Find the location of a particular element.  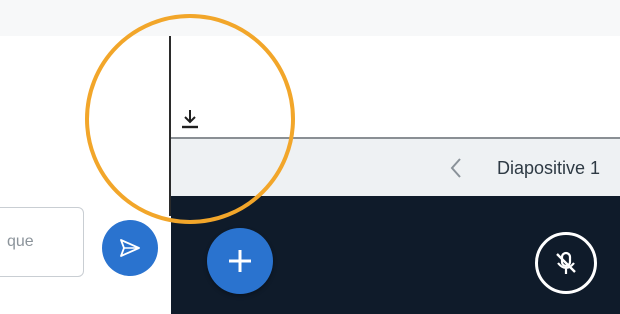

plus-icon is located at coordinates (240, 261).